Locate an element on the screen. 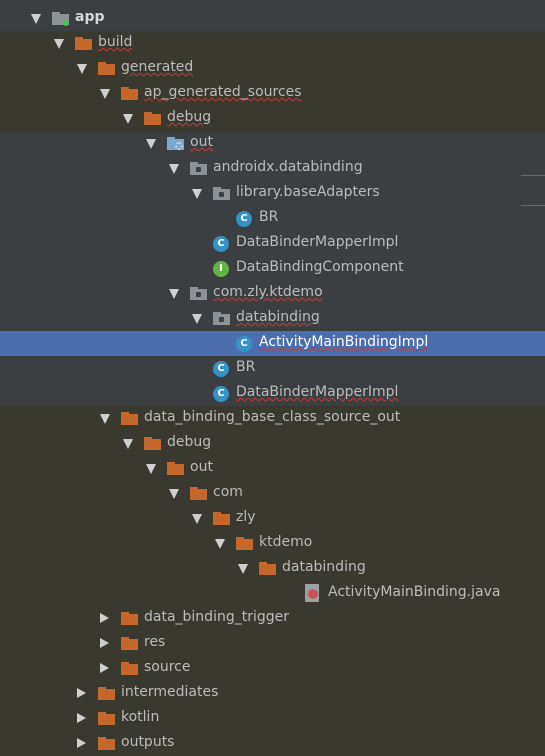 The height and width of the screenshot is (756, 545). tree-item-databindingcomponent: I DataBindingComponent is located at coordinates (272, 268).